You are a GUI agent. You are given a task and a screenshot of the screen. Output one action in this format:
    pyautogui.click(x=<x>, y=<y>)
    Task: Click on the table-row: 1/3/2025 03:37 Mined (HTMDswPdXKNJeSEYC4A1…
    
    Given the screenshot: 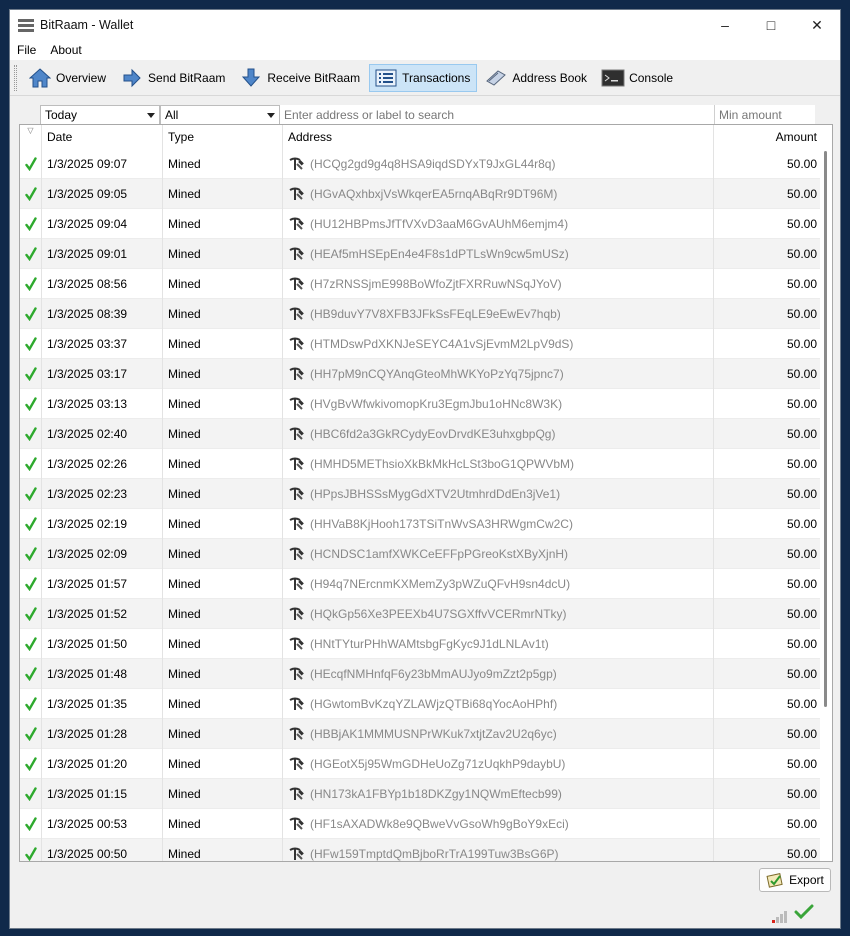 What is the action you would take?
    pyautogui.click(x=420, y=344)
    